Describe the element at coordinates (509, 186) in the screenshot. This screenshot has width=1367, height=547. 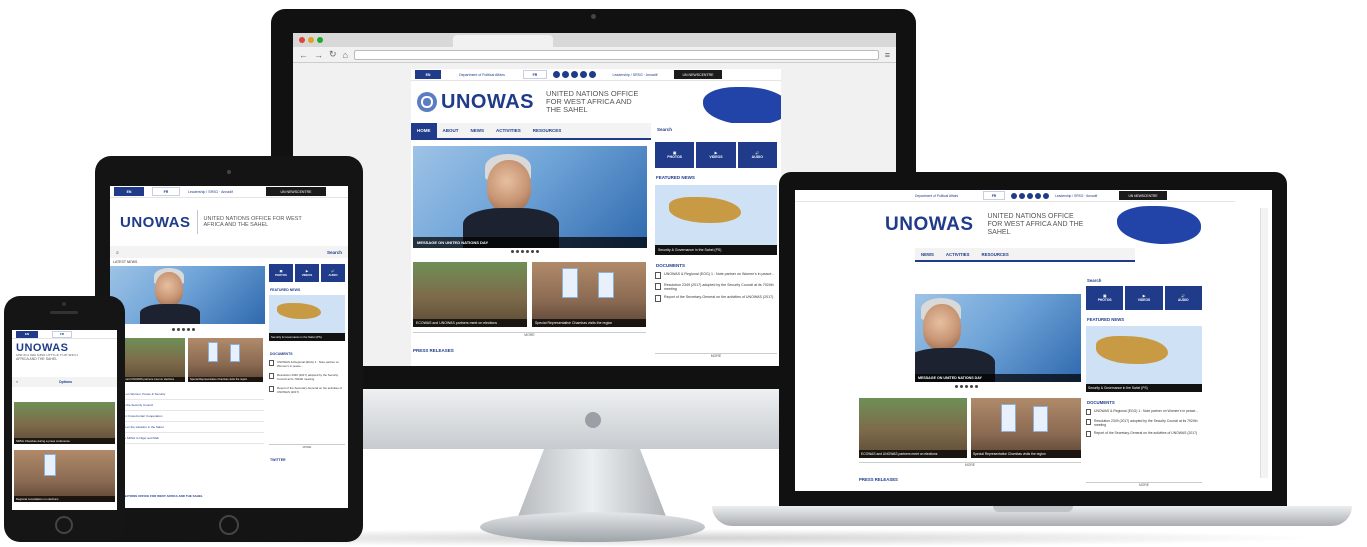
I see `hero-portrait` at that location.